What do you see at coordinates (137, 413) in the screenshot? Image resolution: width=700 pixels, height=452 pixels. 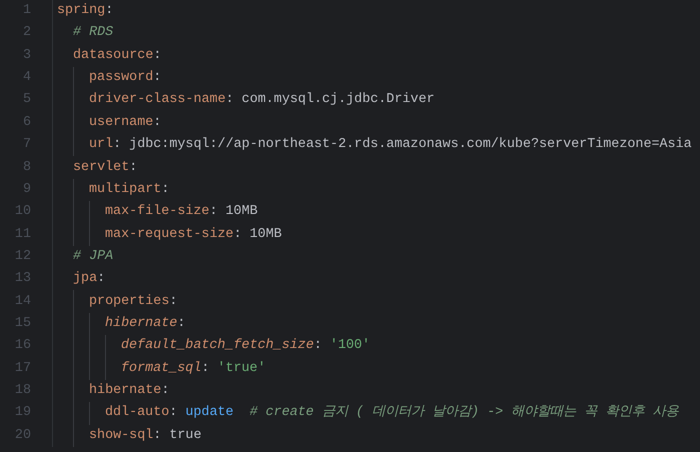 I see `yaml-key: ddl-auto` at bounding box center [137, 413].